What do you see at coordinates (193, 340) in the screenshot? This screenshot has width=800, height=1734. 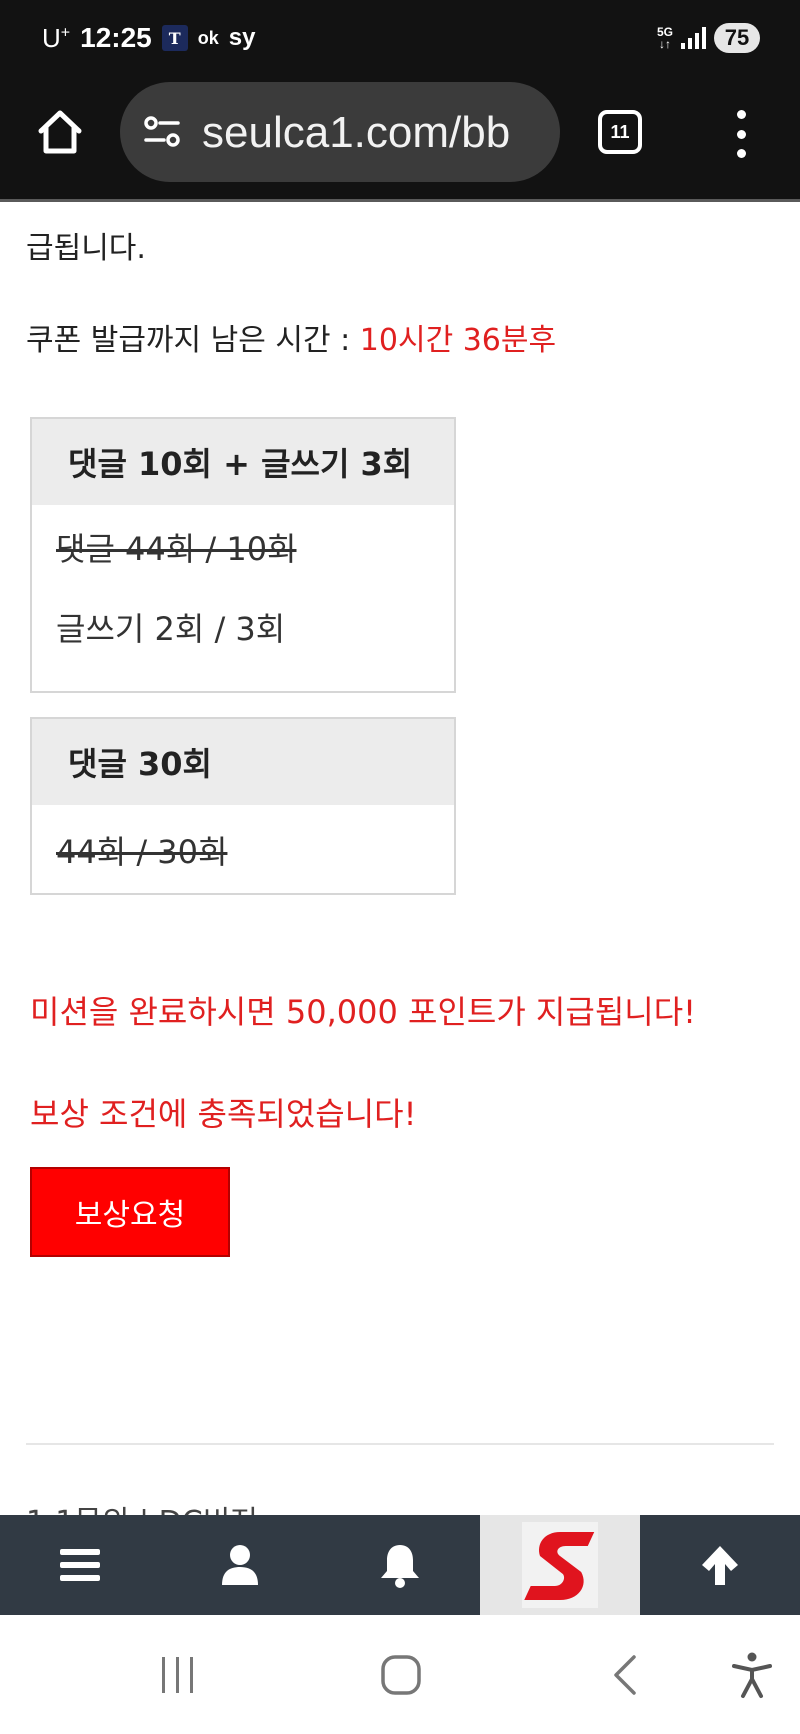 I see `remaining-time-label: 쿠폰 발급까지 남은 시간 :` at bounding box center [193, 340].